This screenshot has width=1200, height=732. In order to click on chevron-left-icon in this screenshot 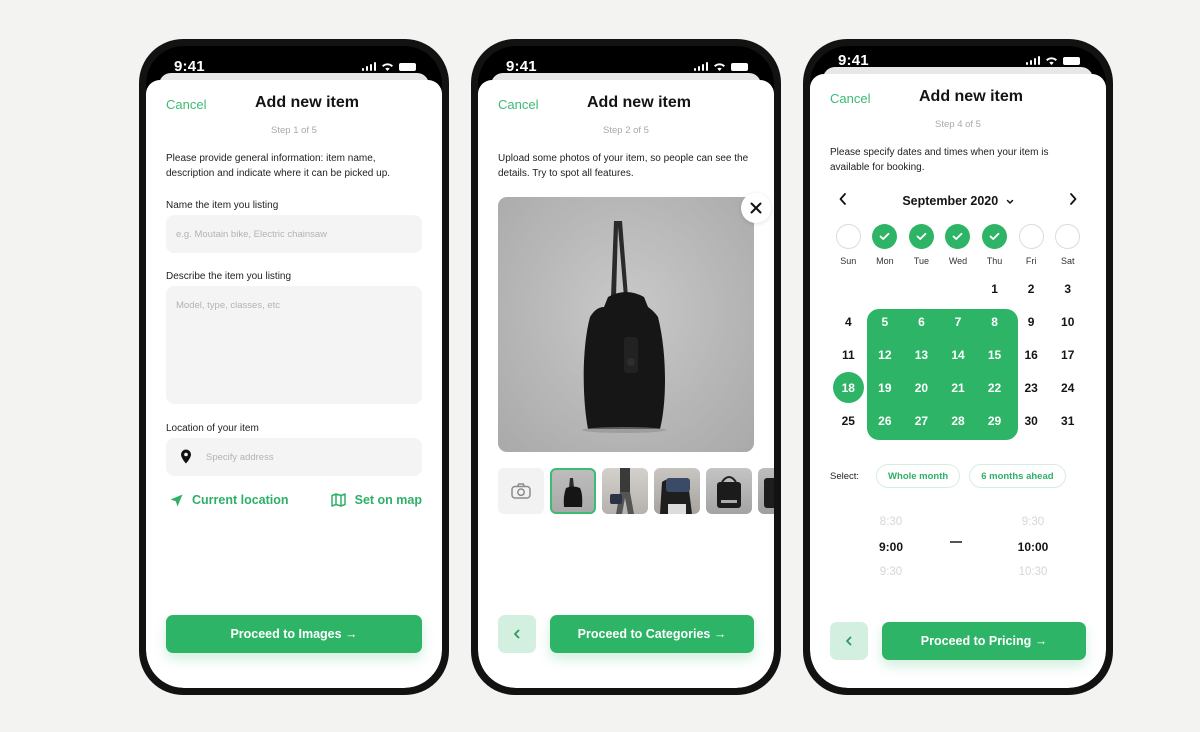, I will do `click(517, 634)`.